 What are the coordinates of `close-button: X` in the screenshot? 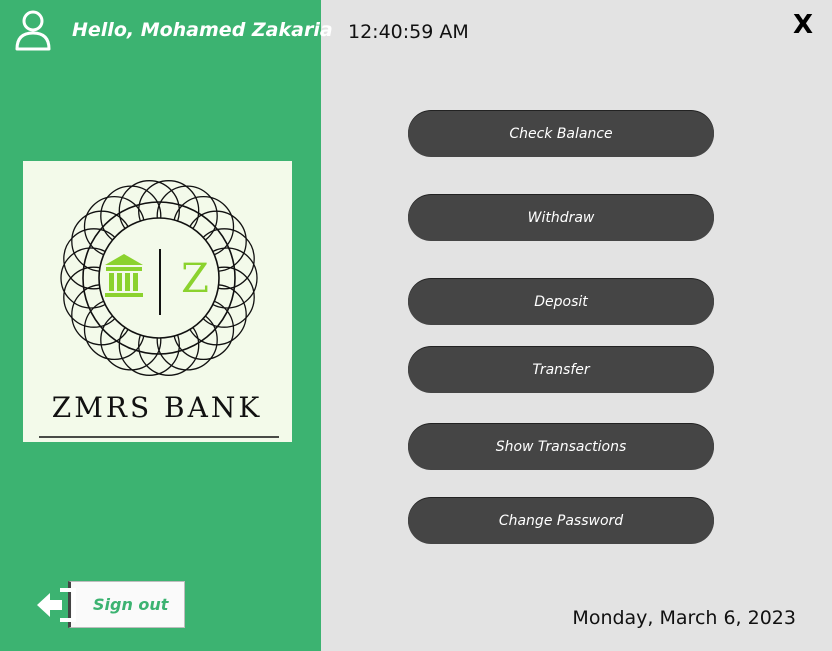 It's located at (803, 25).